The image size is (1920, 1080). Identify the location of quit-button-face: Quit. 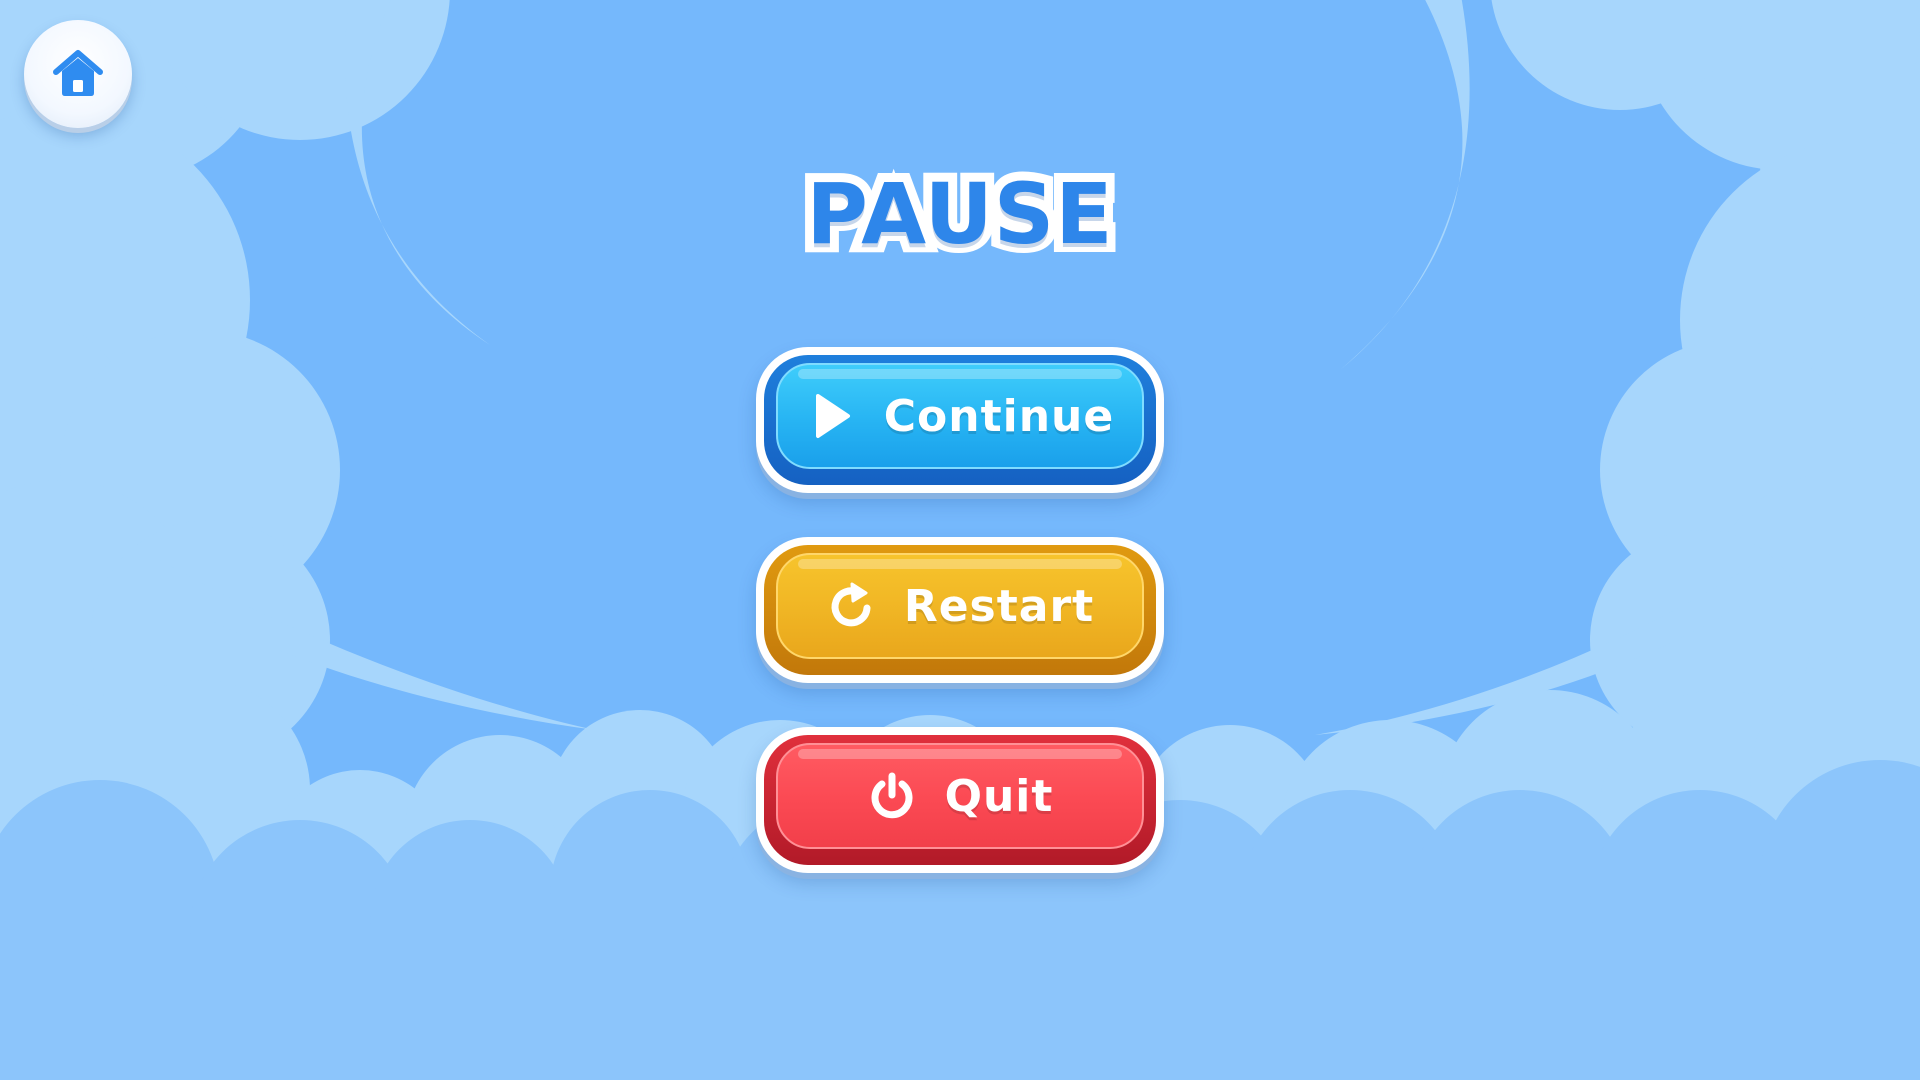
(960, 796).